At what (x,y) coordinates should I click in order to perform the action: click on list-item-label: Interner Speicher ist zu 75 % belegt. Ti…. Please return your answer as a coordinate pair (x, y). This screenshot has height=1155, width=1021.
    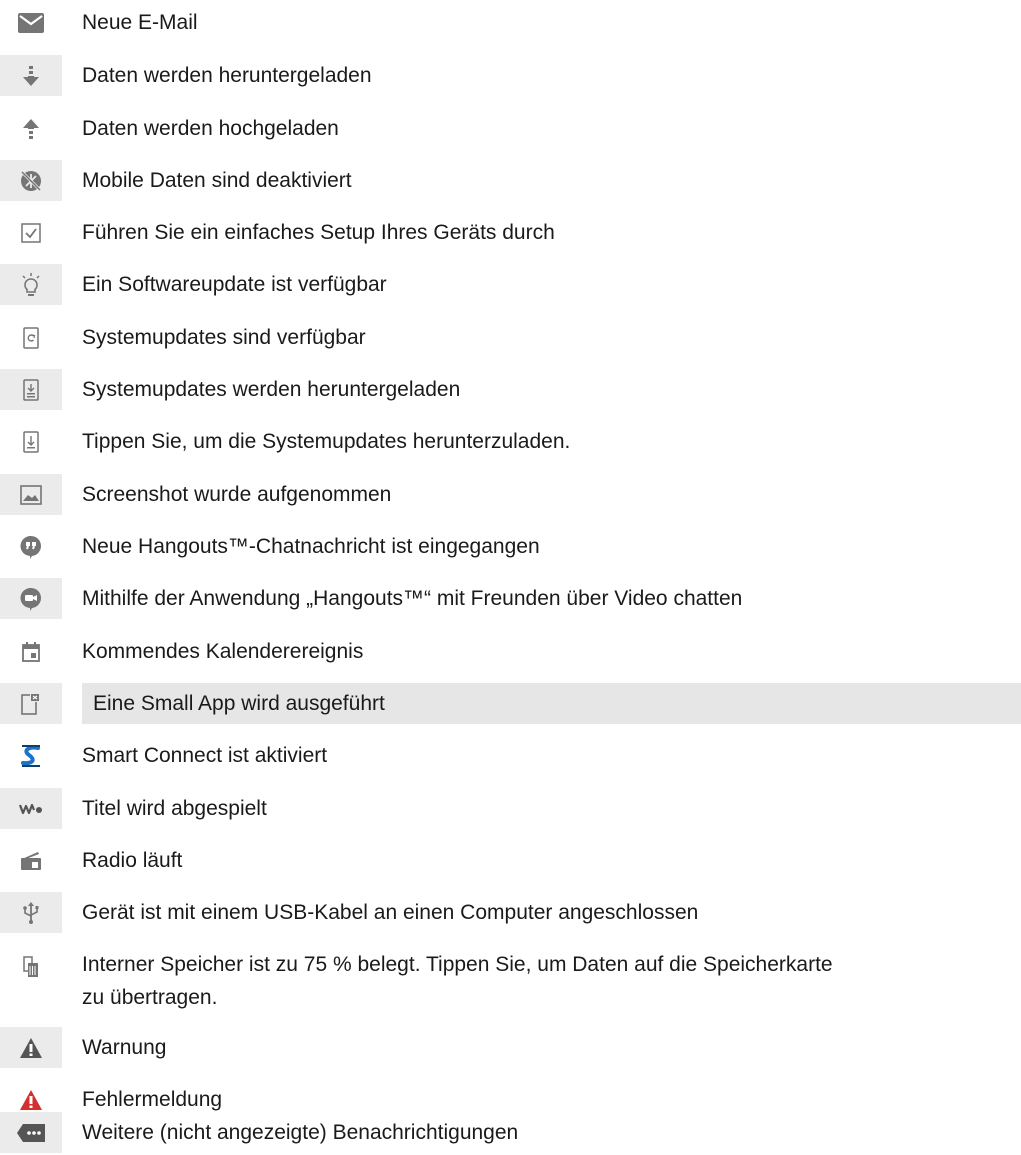
    Looking at the image, I should click on (551, 980).